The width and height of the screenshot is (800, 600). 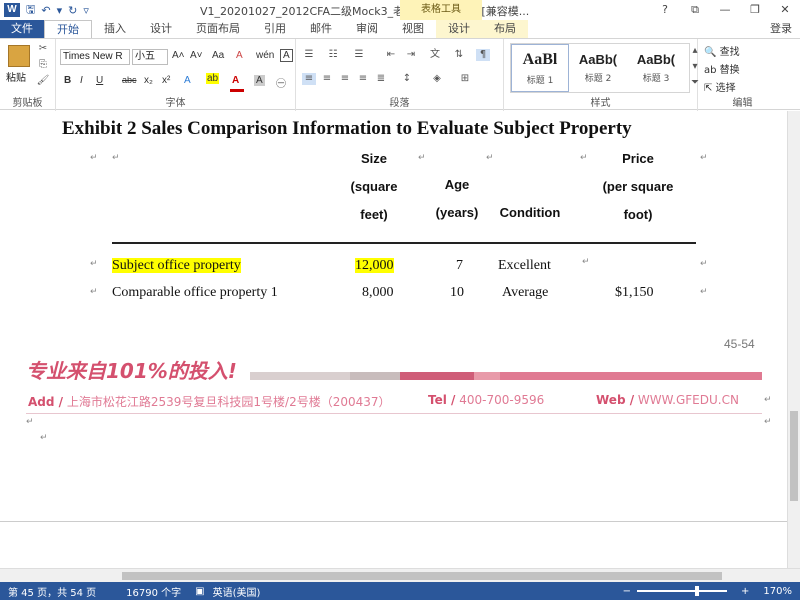 I want to click on word-app-icon: W, so click(x=12, y=10).